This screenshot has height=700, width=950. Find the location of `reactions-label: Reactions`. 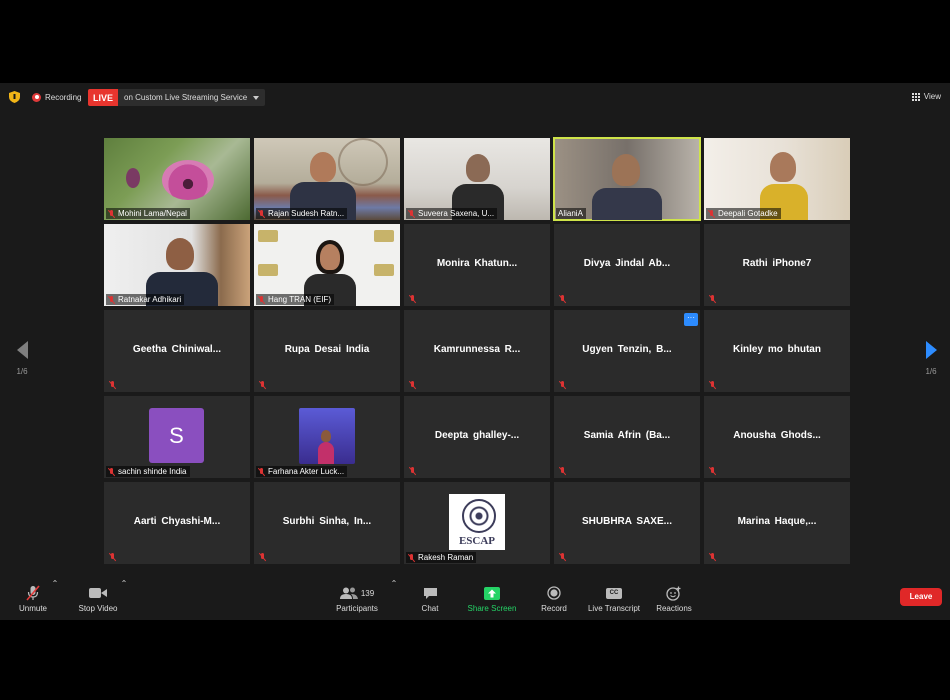

reactions-label: Reactions is located at coordinates (674, 608).